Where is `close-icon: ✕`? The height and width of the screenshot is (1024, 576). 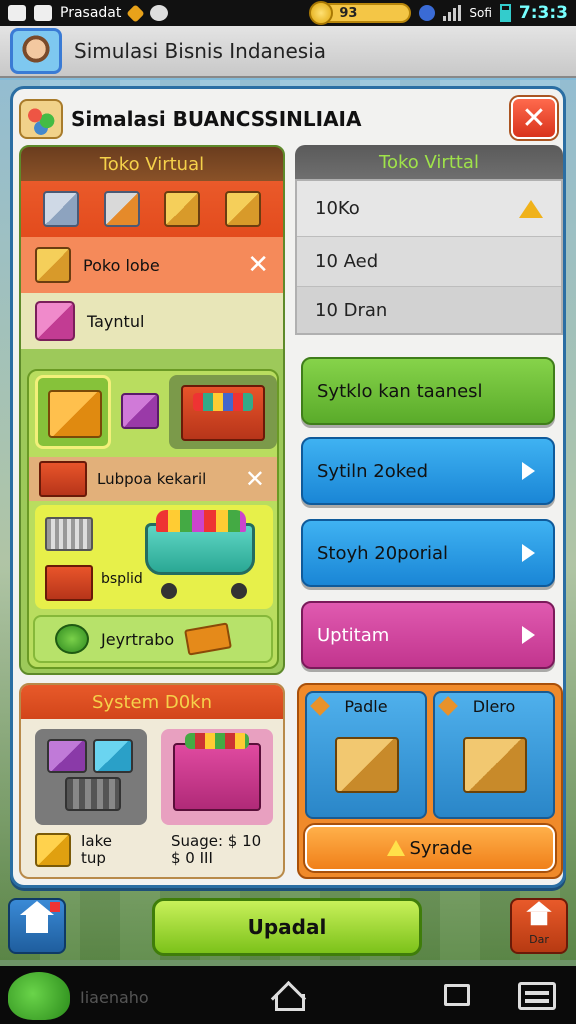
close-icon: ✕ is located at coordinates (534, 118).